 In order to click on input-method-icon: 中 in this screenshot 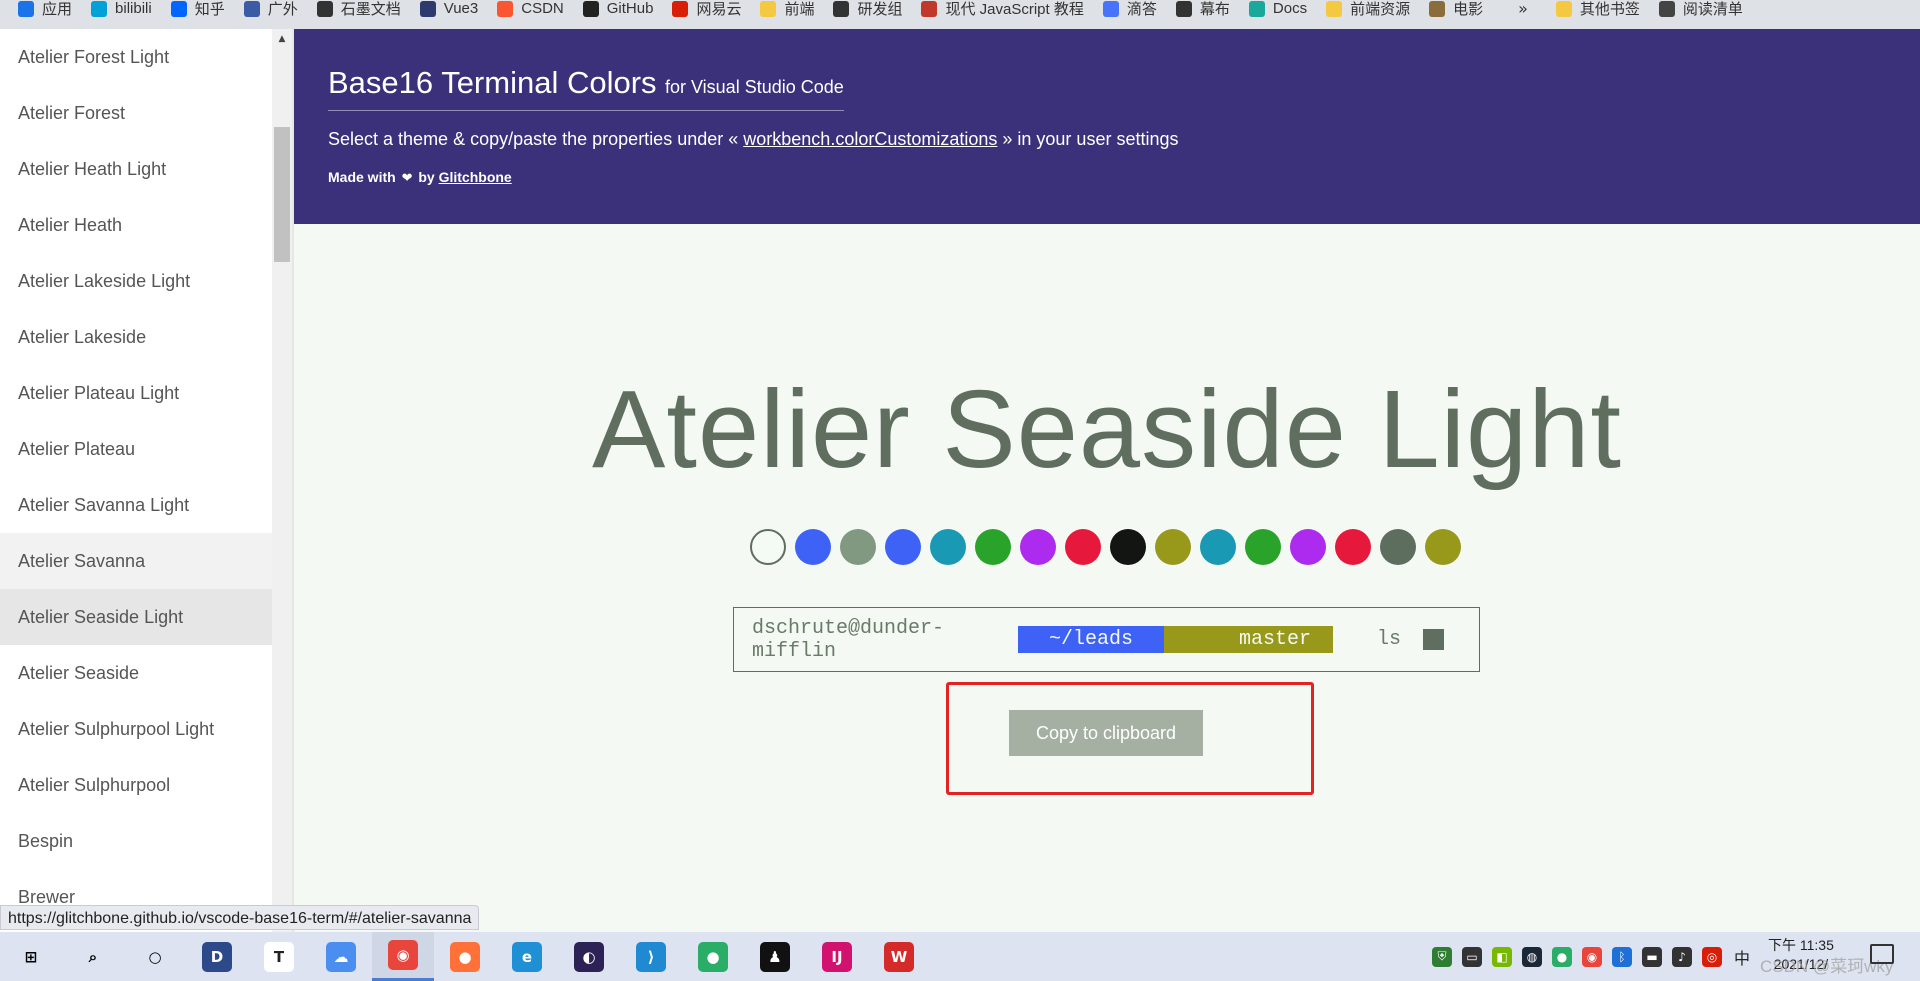, I will do `click(1742, 957)`.